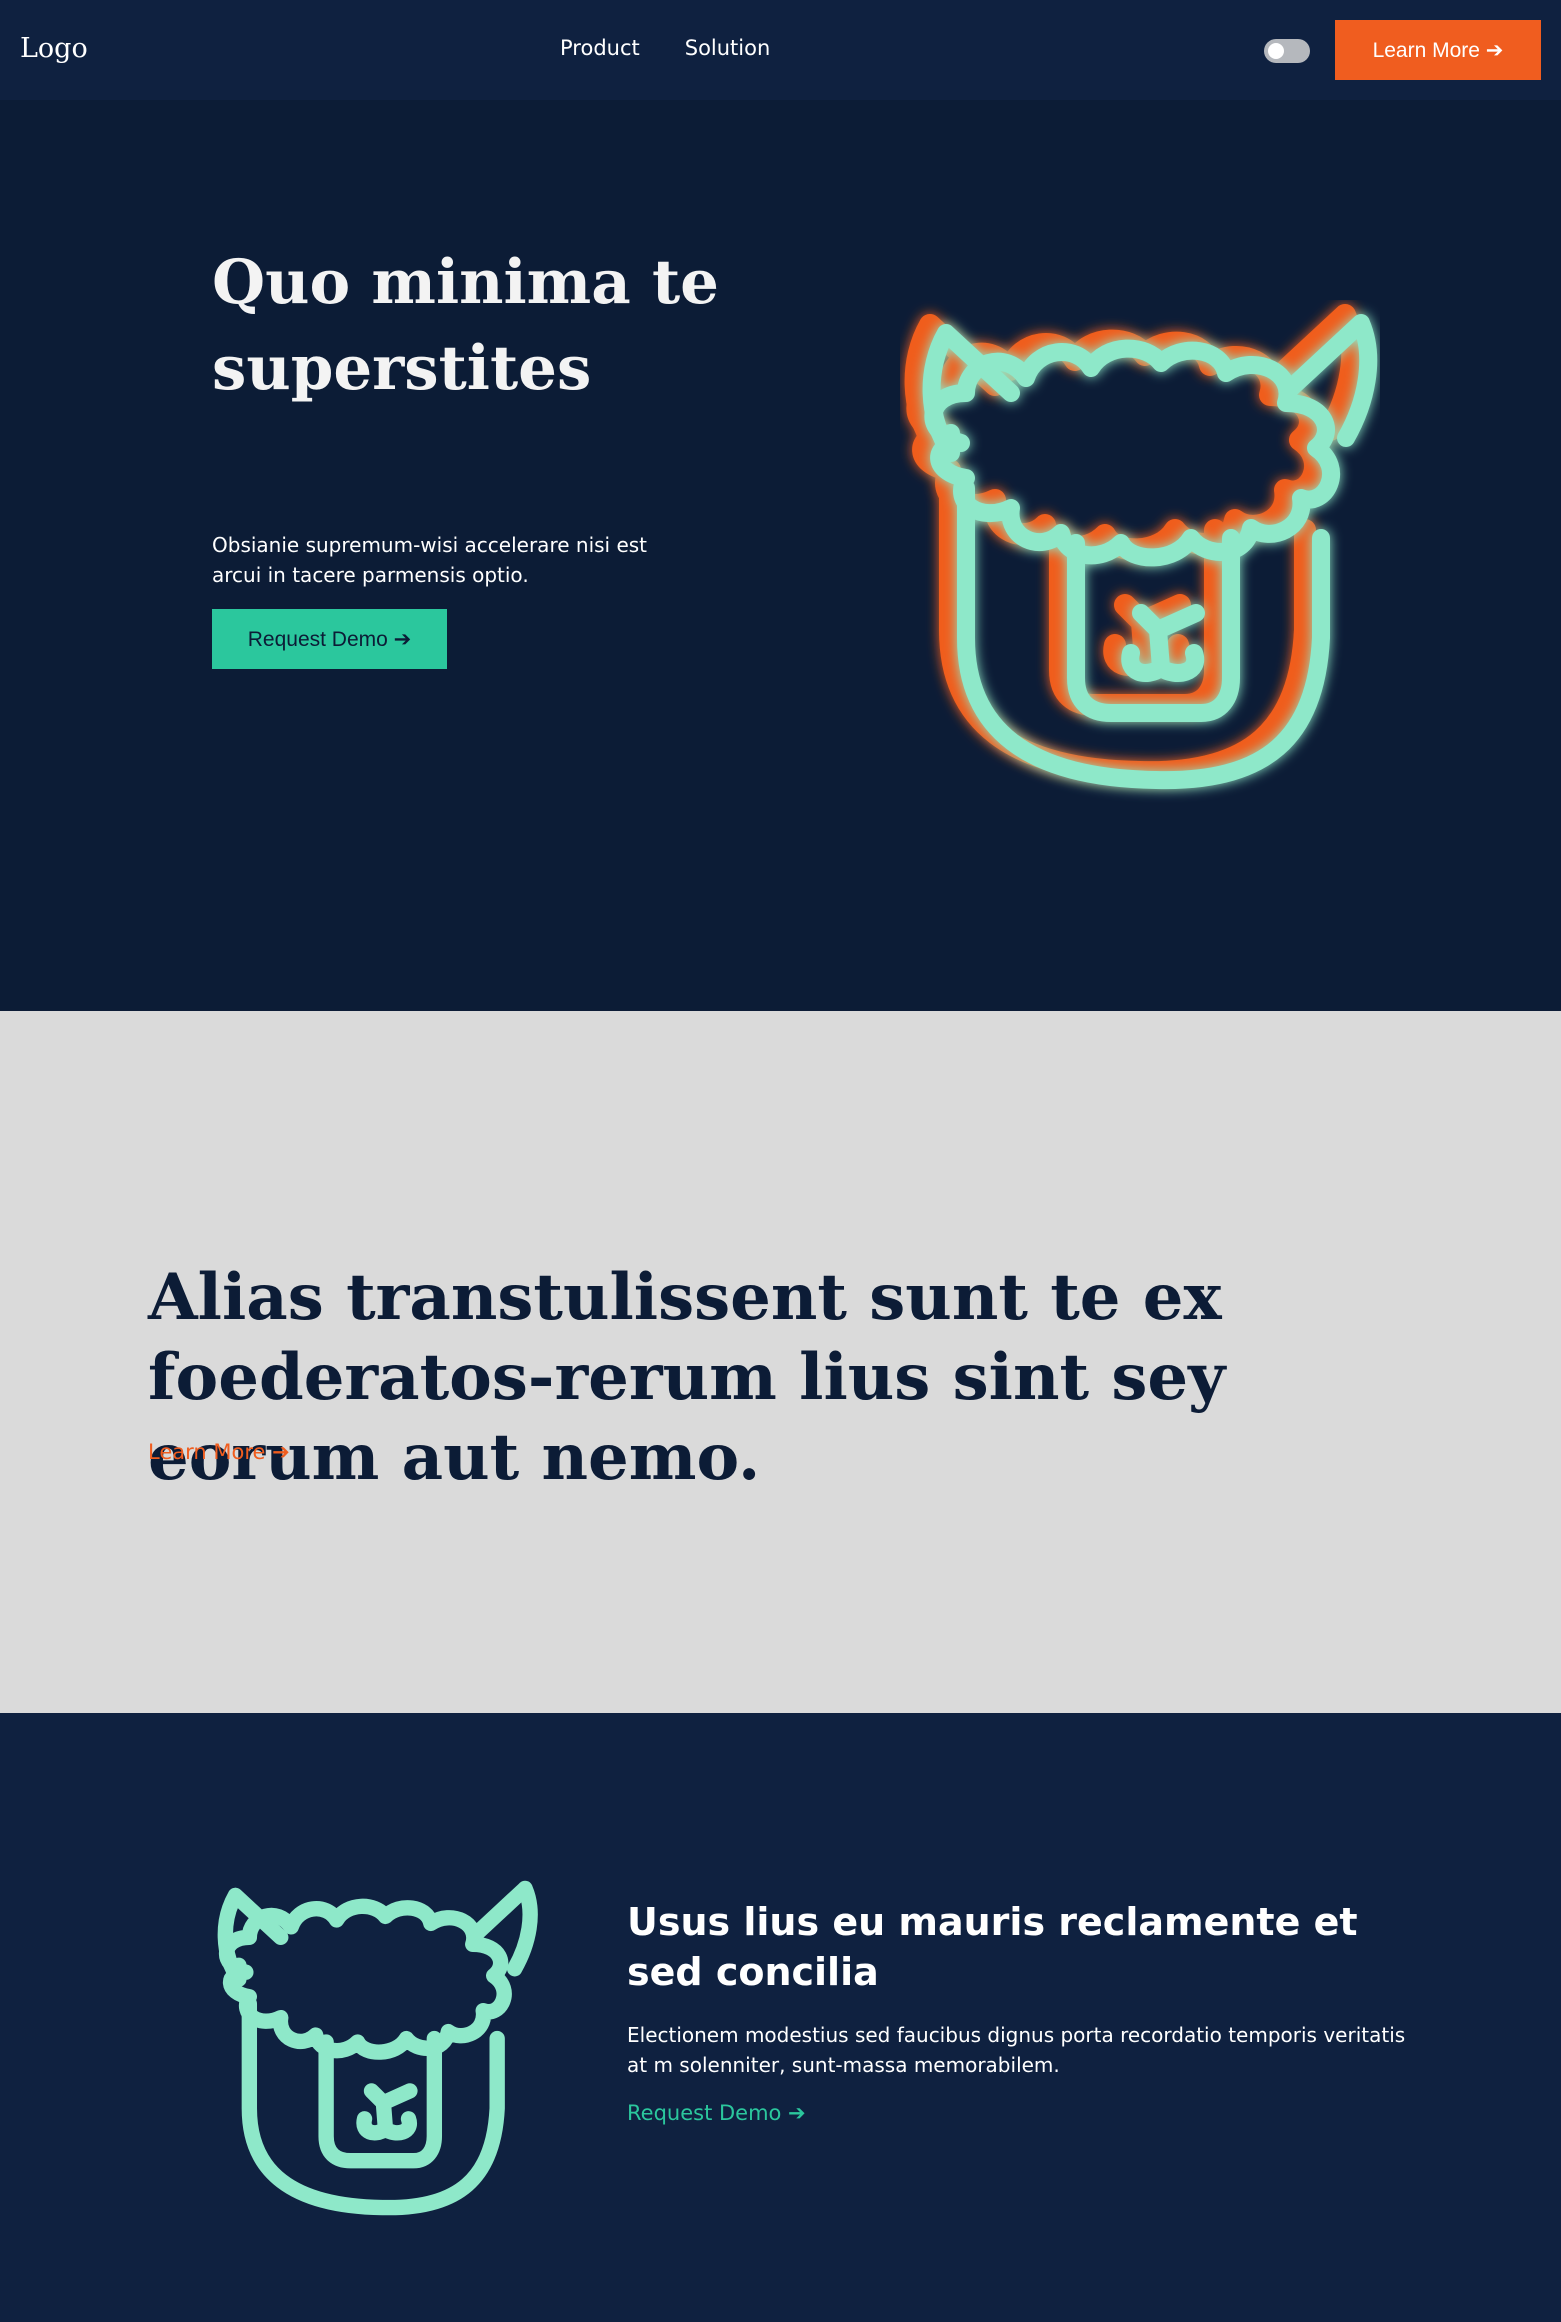 The width and height of the screenshot is (1561, 2322). Describe the element at coordinates (329, 639) in the screenshot. I see `request-demo-button: Request Demo ➔` at that location.